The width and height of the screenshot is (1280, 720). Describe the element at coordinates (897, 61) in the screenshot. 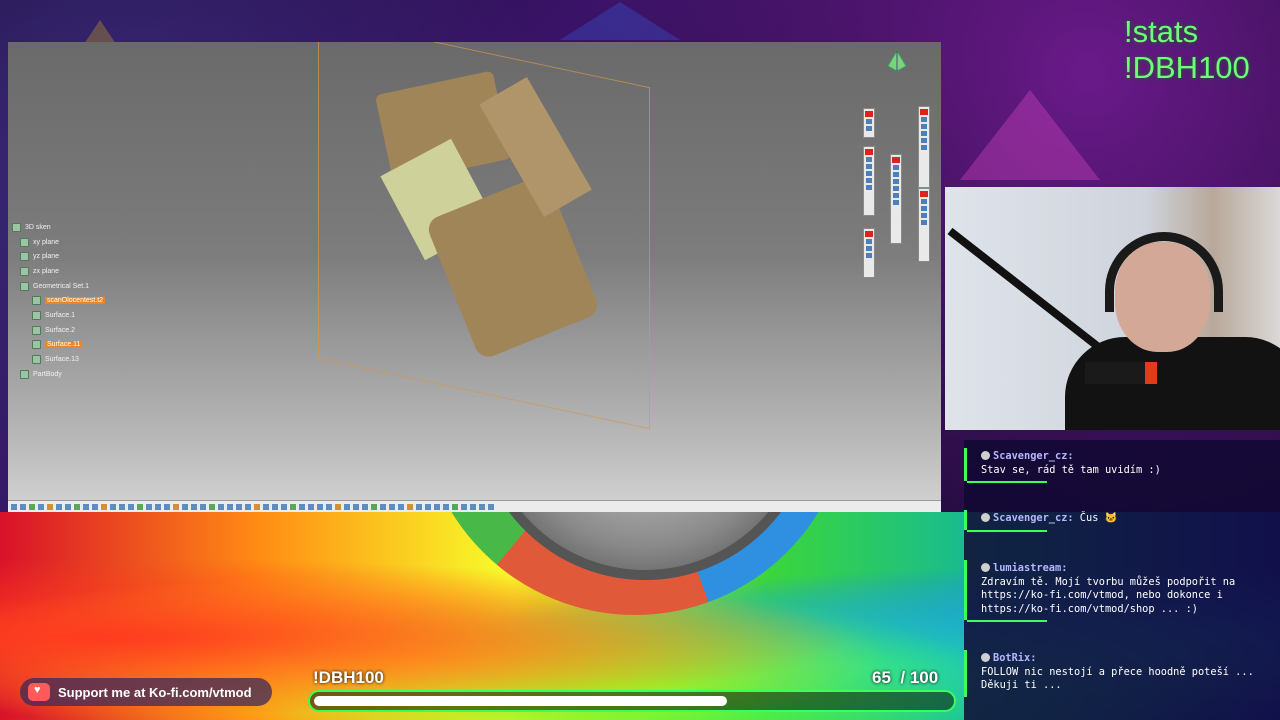

I see `compass-icon` at that location.